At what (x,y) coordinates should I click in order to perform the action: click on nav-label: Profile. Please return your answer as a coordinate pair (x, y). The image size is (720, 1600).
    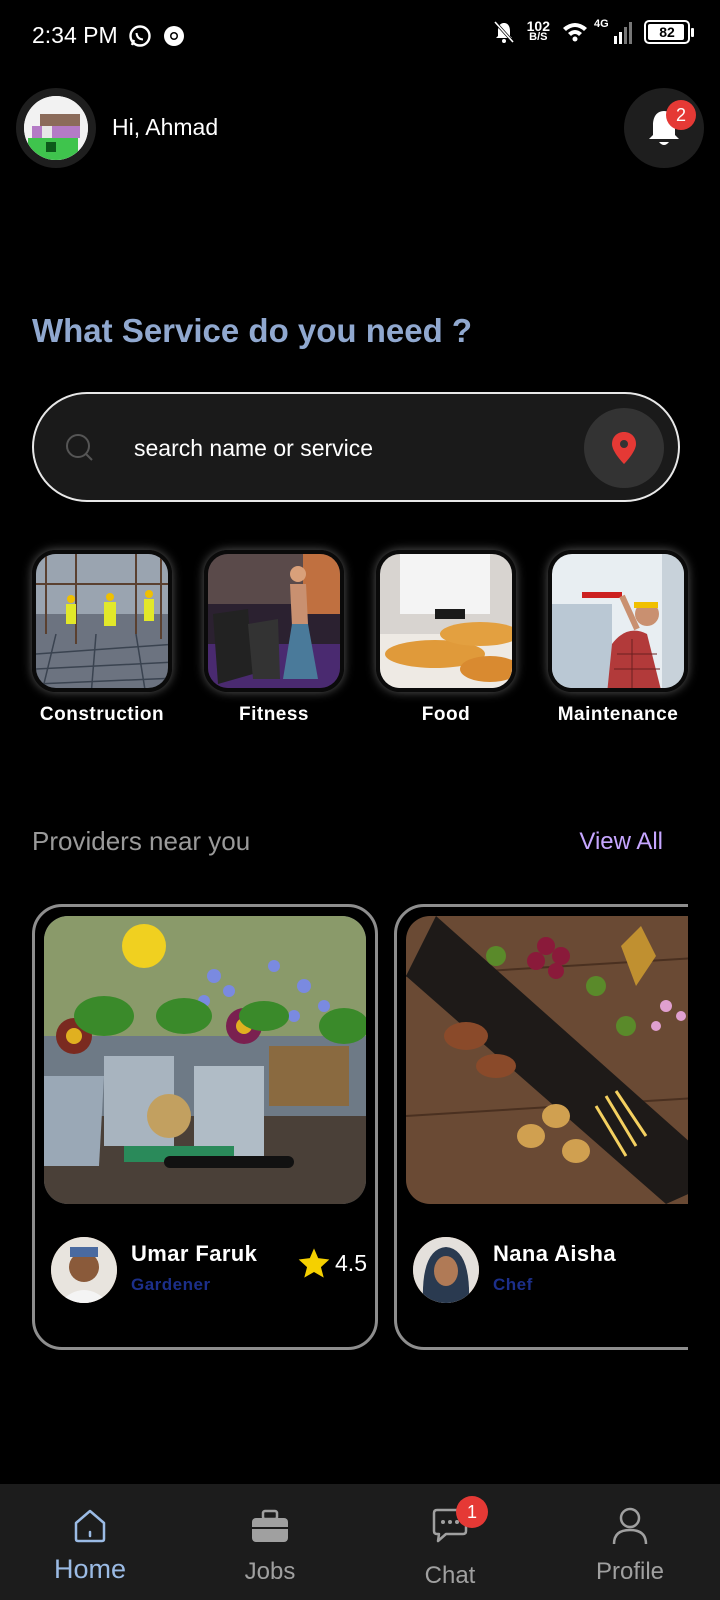
    Looking at the image, I should click on (630, 1571).